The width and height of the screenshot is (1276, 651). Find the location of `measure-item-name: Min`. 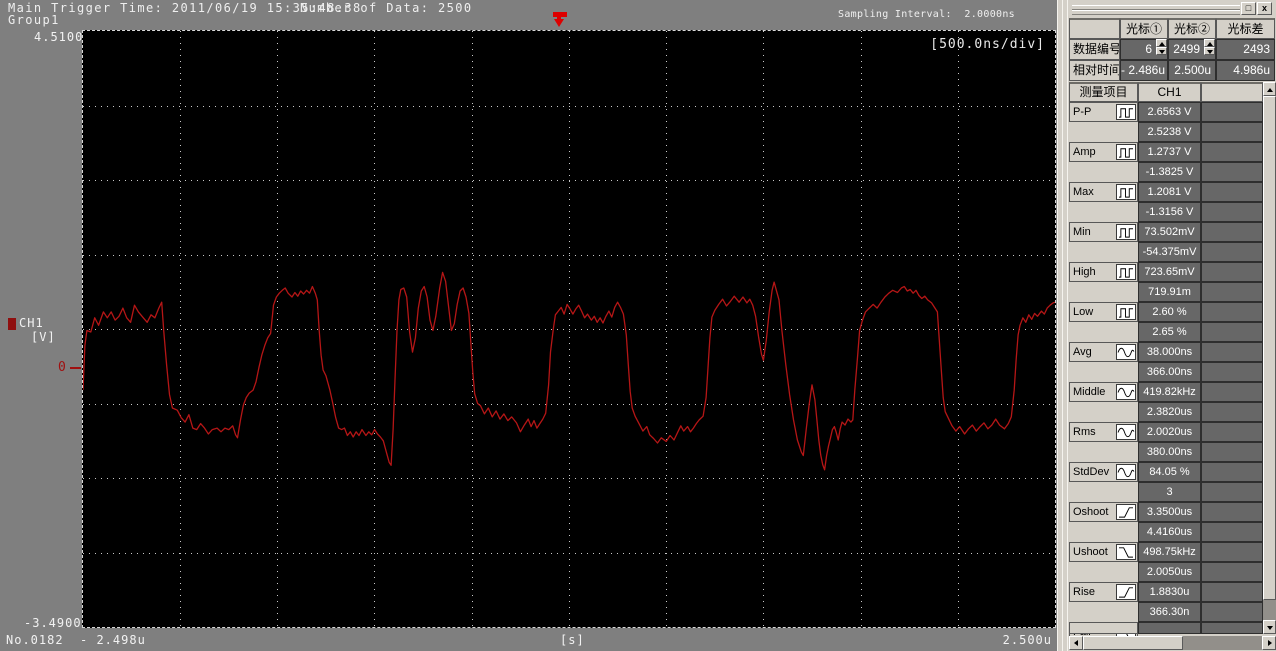

measure-item-name: Min is located at coordinates (1082, 232).